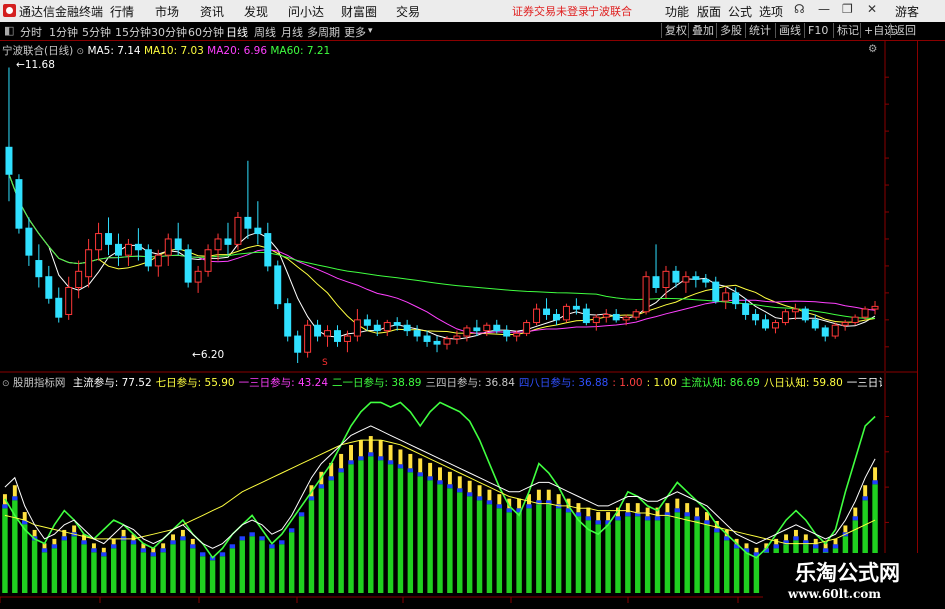 This screenshot has width=945, height=609. I want to click on period-30min: 30分钟, so click(169, 32).